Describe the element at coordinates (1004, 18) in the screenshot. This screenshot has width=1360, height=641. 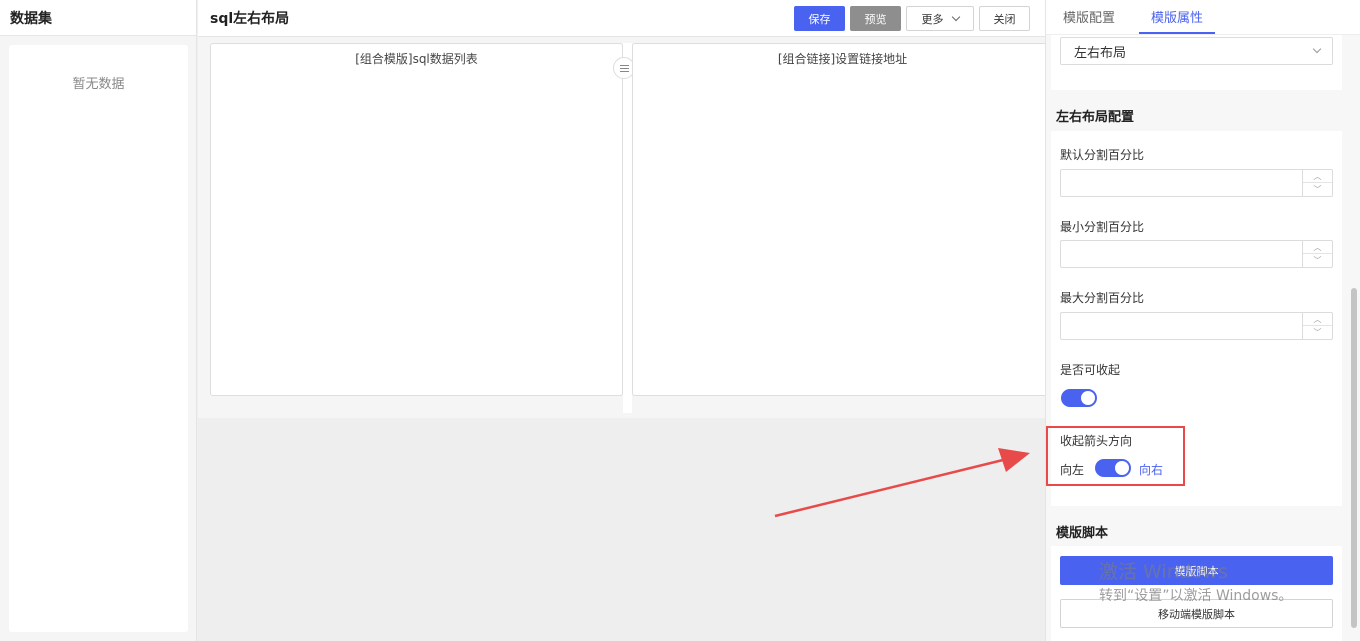
I see `close-button: 关闭` at that location.